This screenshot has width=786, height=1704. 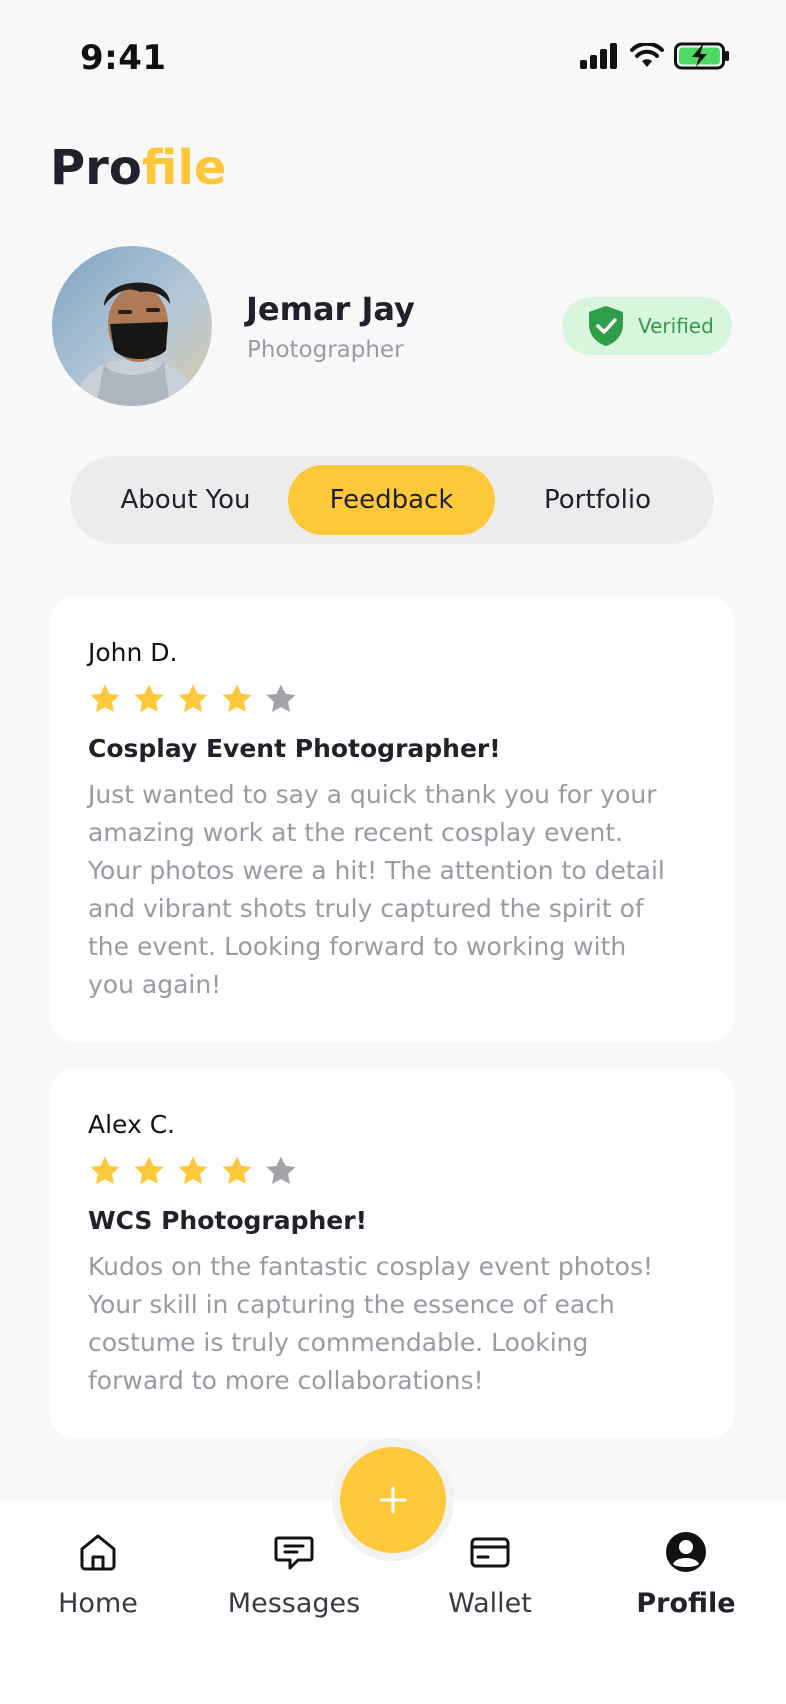 I want to click on user-name: Jemar Jay, so click(x=330, y=309).